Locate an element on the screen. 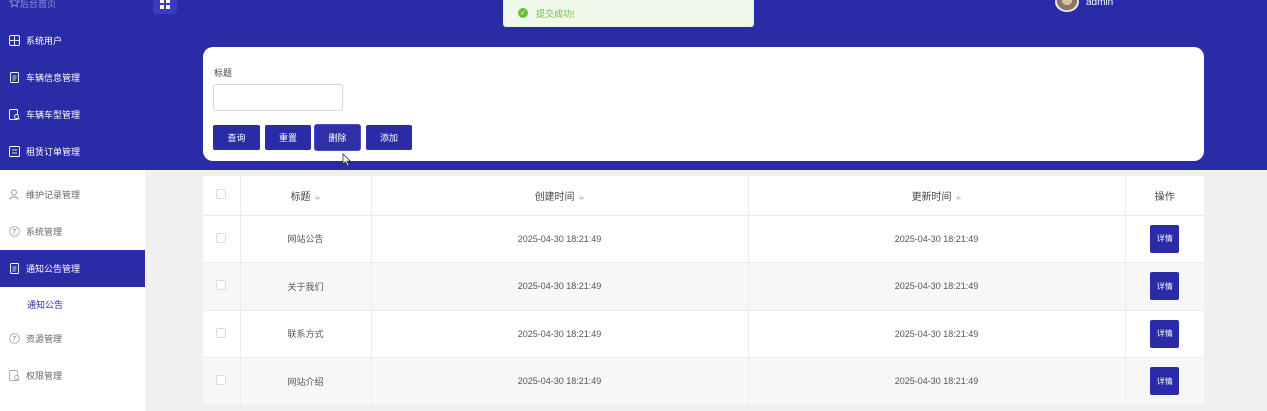 The width and height of the screenshot is (1267, 411). column-header-title-label: 标题 is located at coordinates (300, 197).